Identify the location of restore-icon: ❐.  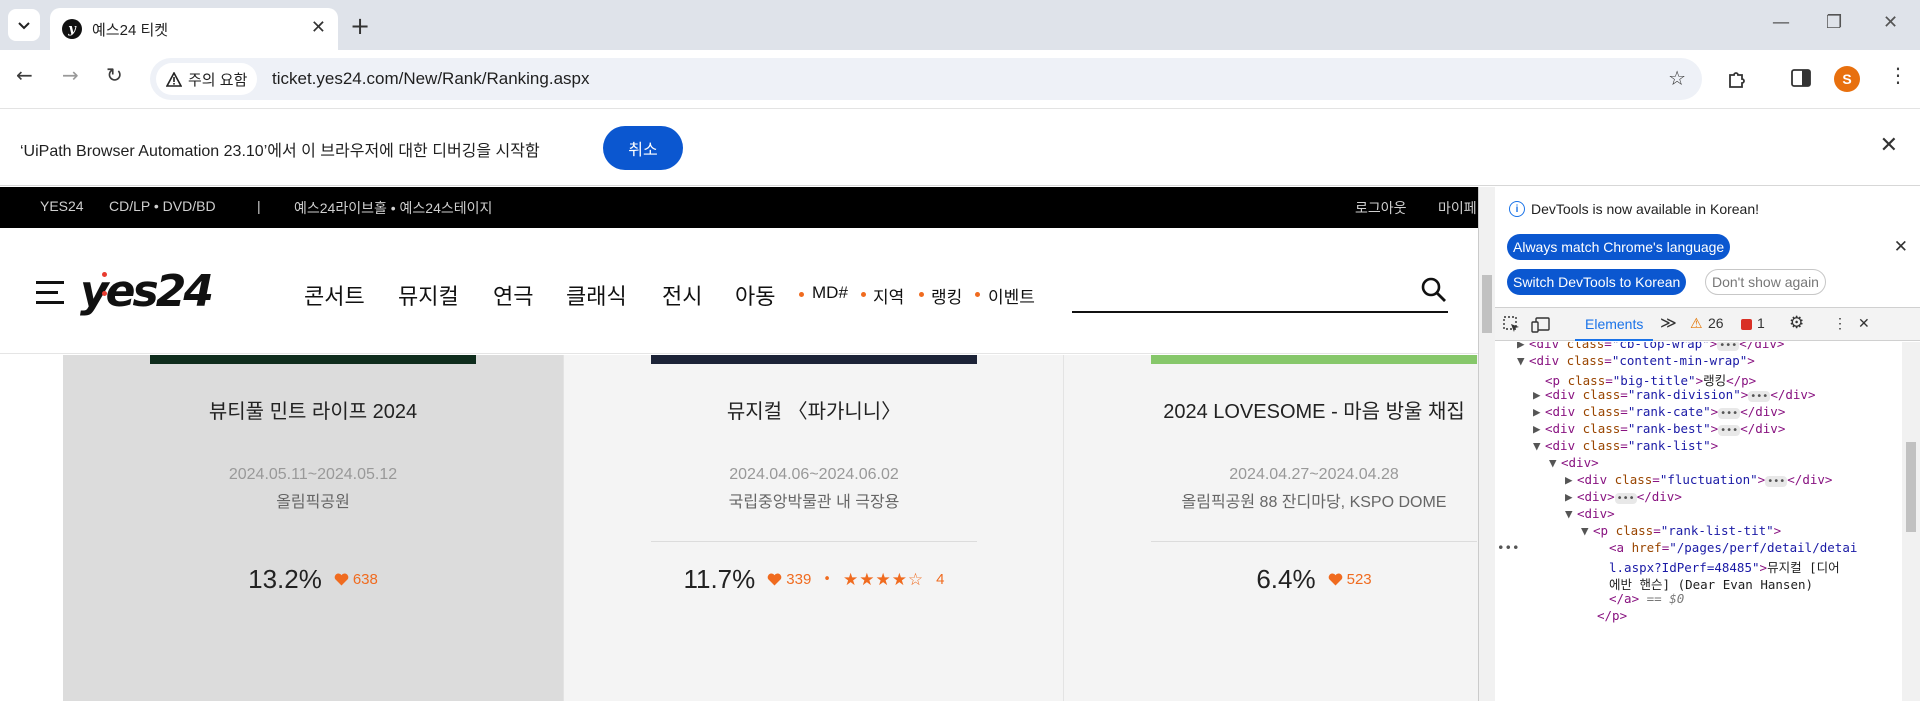
(1834, 22).